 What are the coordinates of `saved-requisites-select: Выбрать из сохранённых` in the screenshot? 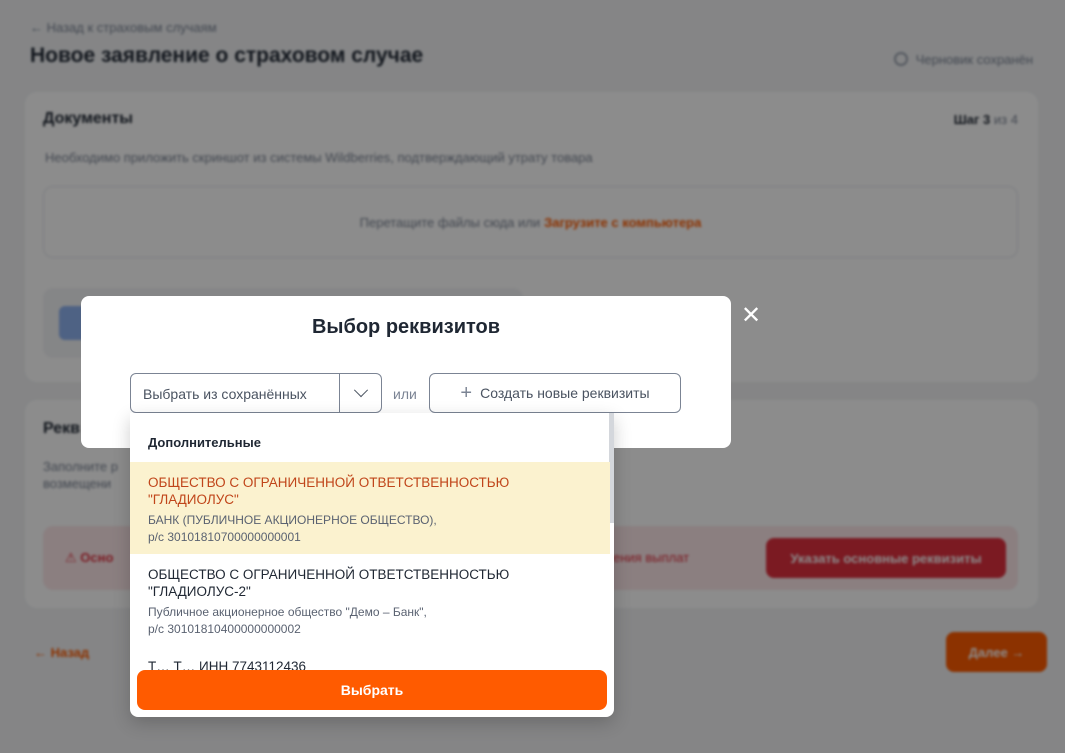 It's located at (256, 393).